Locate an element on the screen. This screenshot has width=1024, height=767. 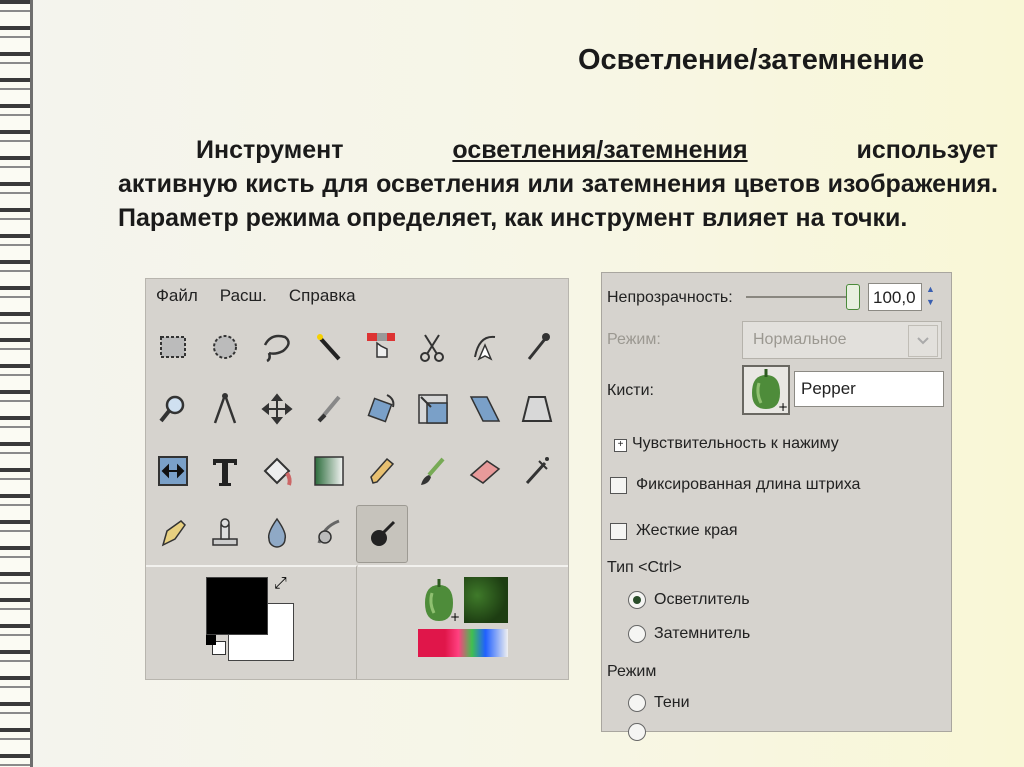
brush-select-button: + is located at coordinates (766, 390).